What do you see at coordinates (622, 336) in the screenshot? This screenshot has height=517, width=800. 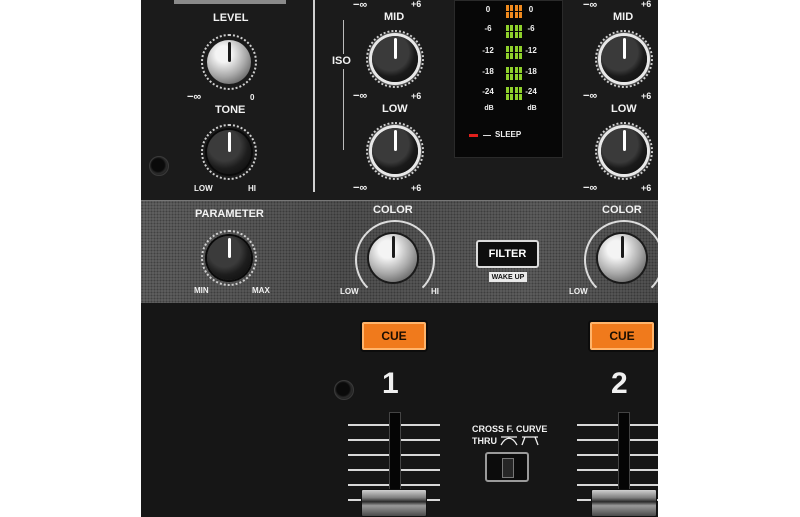 I see `cue-button-ch2: CUE` at bounding box center [622, 336].